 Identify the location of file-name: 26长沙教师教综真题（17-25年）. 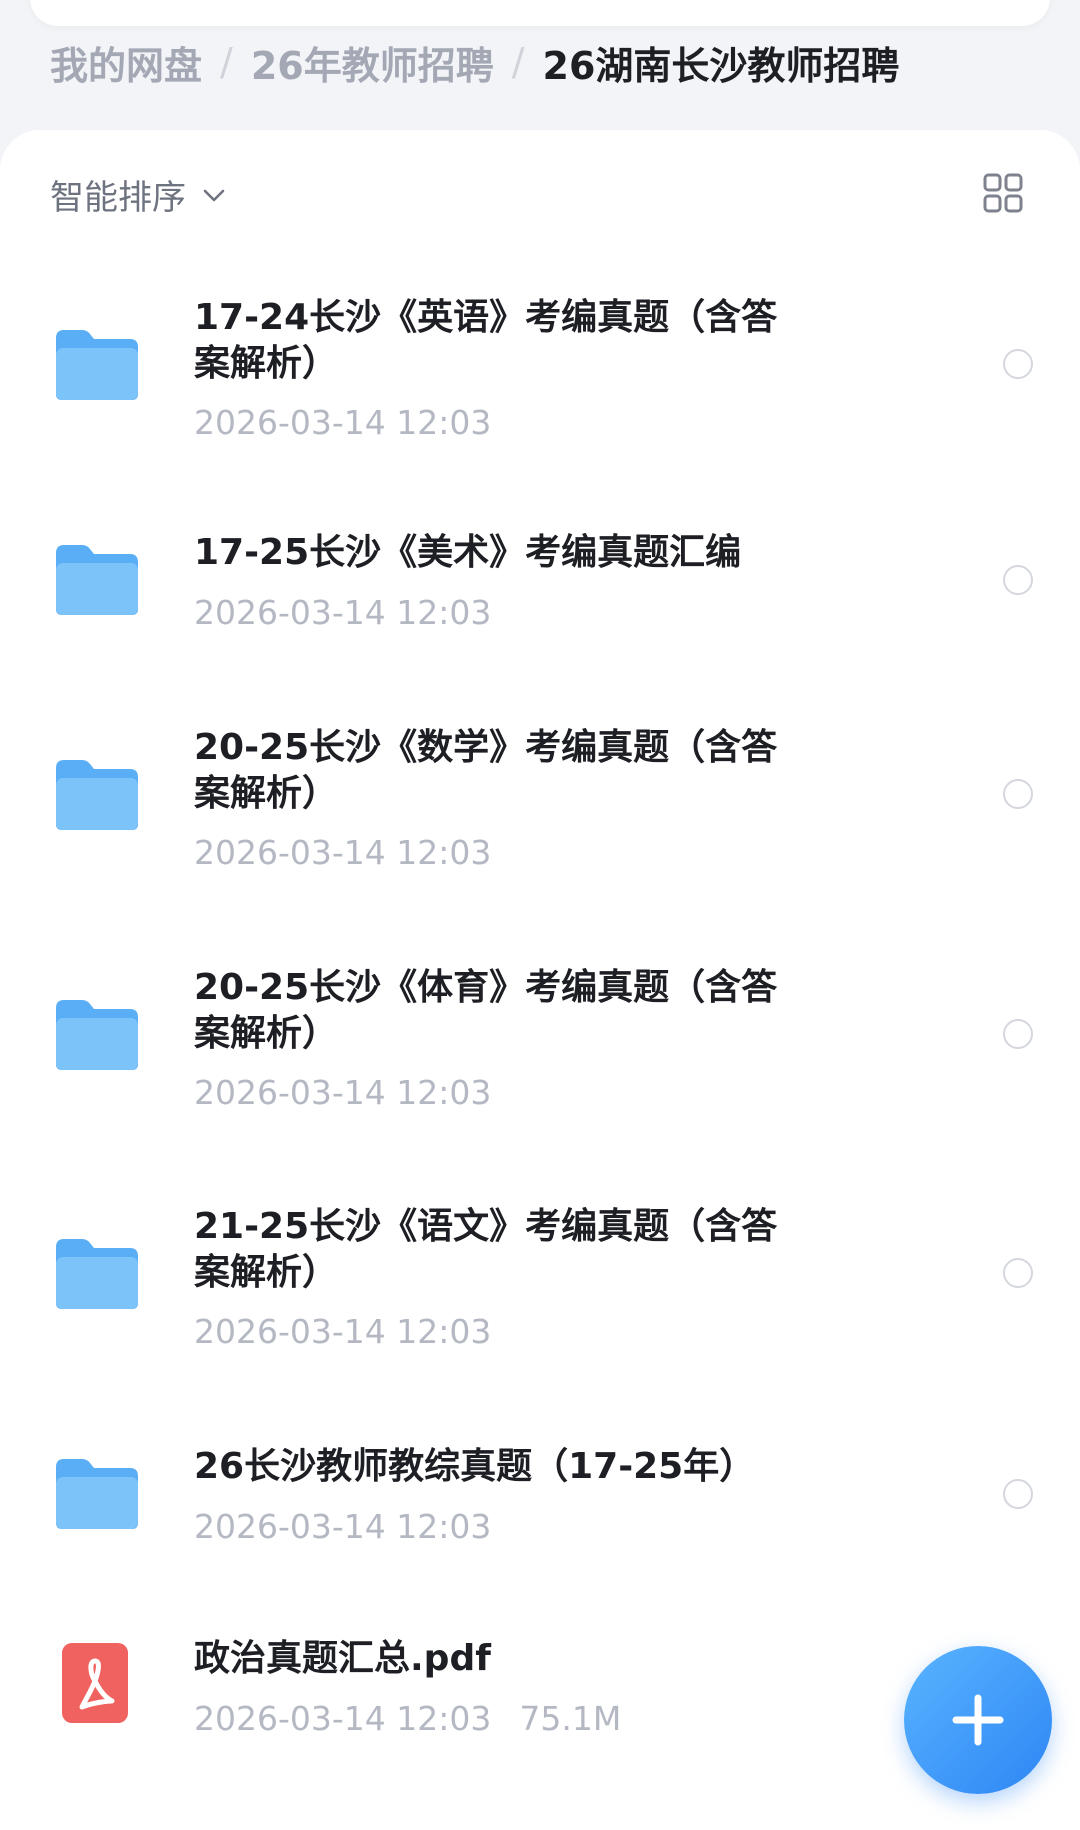
(475, 1466).